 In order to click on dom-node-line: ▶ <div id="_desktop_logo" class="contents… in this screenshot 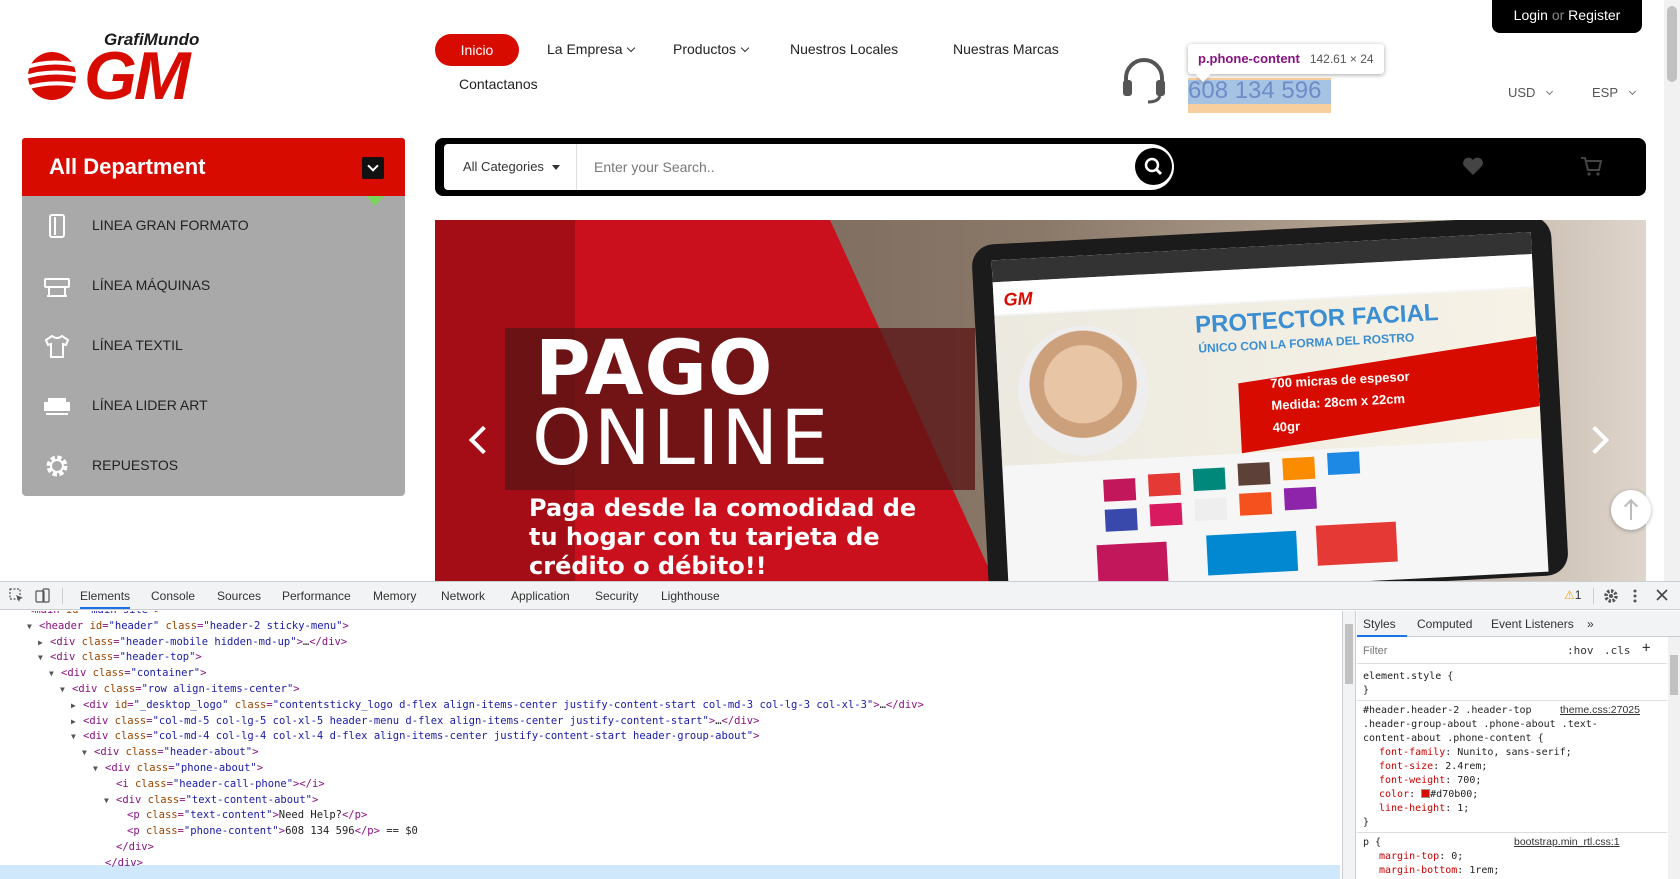, I will do `click(497, 705)`.